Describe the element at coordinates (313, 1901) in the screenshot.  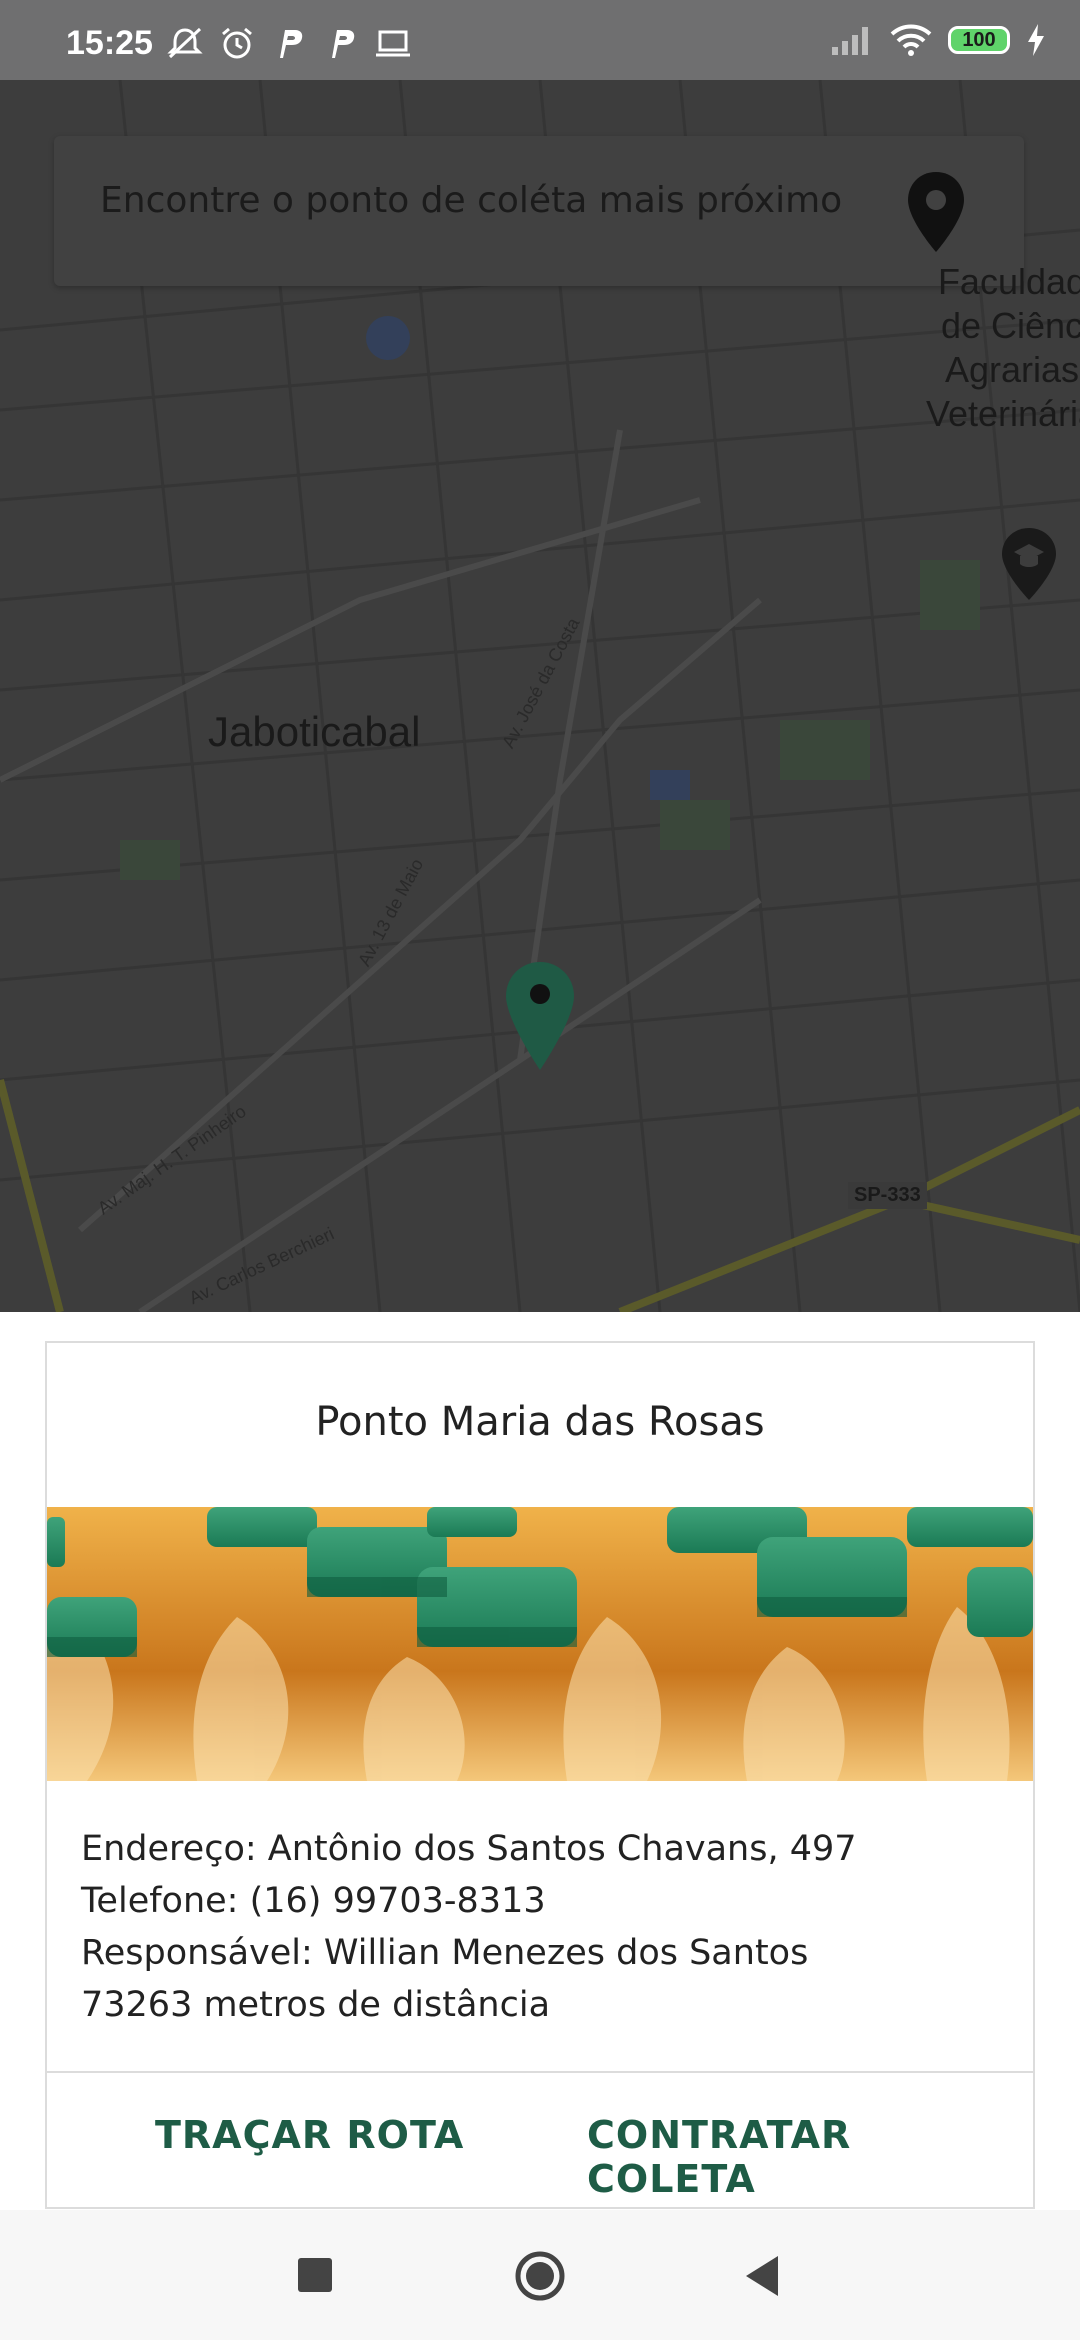
I see `phone-text: Telefone: (16) 99703-8313` at that location.